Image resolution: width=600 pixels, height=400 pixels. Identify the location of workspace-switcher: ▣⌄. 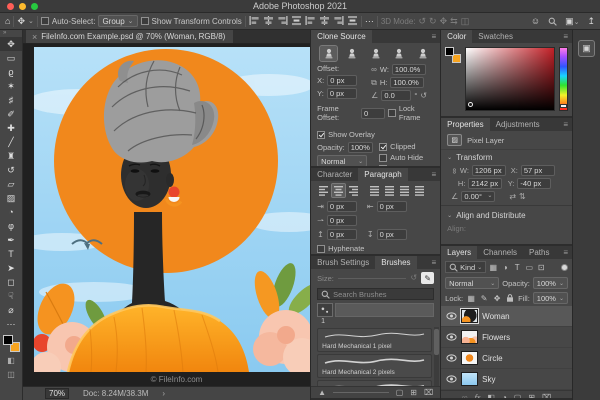
(572, 21).